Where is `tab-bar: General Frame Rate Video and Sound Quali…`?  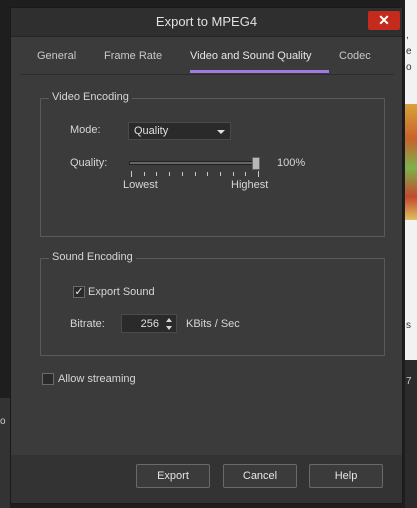
tab-bar: General Frame Rate Video and Sound Quali… is located at coordinates (207, 59).